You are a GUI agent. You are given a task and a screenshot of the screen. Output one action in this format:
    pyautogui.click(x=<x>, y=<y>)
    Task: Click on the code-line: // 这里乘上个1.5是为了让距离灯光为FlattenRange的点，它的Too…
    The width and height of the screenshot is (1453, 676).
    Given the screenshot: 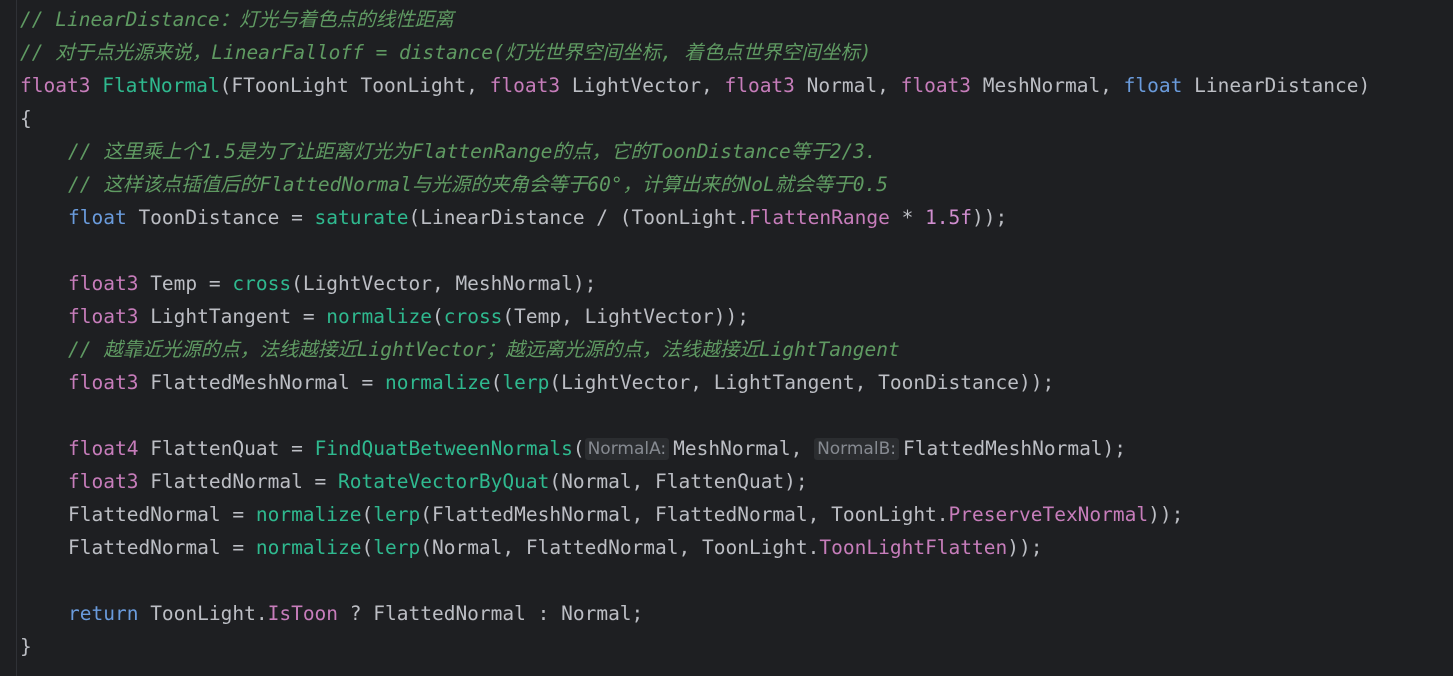 What is the action you would take?
    pyautogui.click(x=736, y=151)
    